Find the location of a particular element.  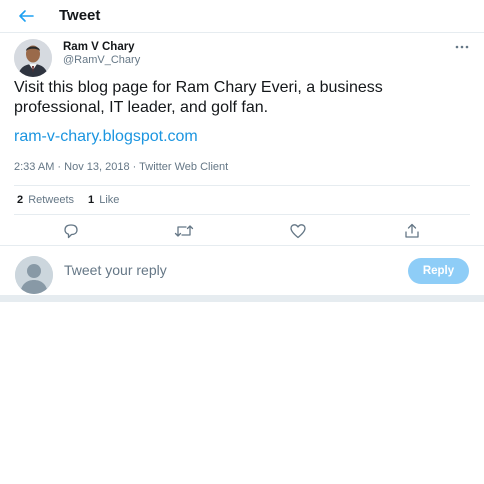

tweet-link: ram-v-chary.blogspot.com is located at coordinates (106, 137).